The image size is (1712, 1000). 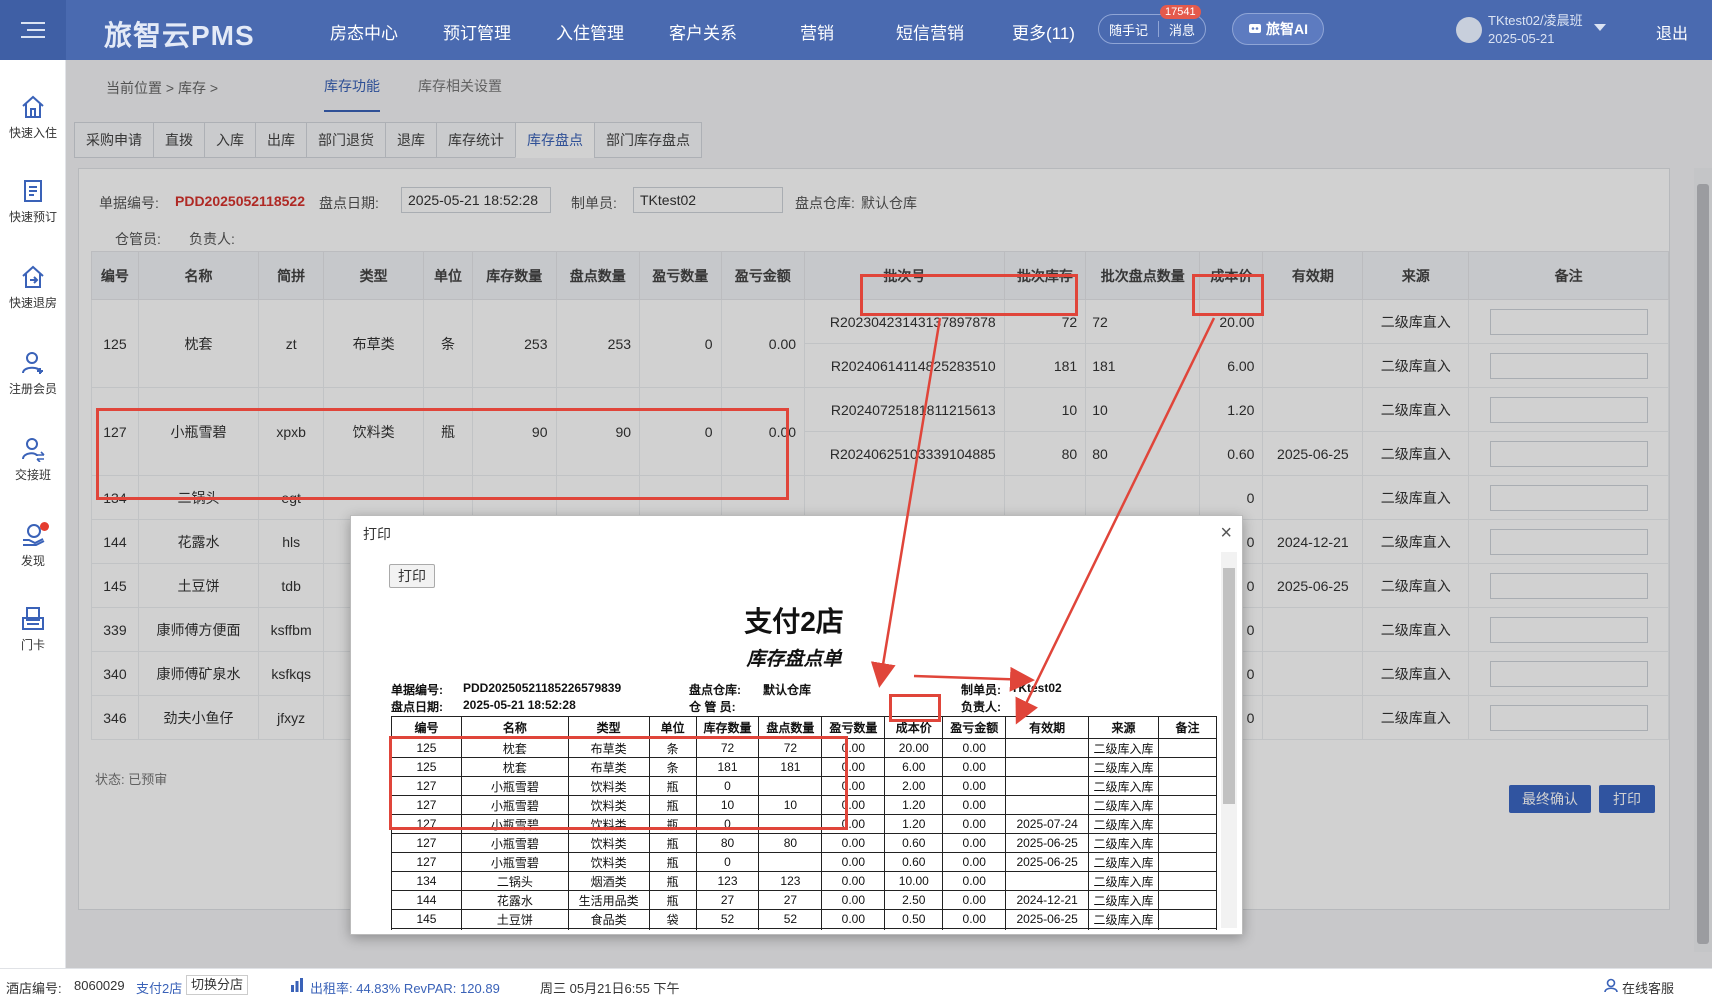 I want to click on sidebar-item-quick-checkout: 快速退房, so click(x=33, y=287).